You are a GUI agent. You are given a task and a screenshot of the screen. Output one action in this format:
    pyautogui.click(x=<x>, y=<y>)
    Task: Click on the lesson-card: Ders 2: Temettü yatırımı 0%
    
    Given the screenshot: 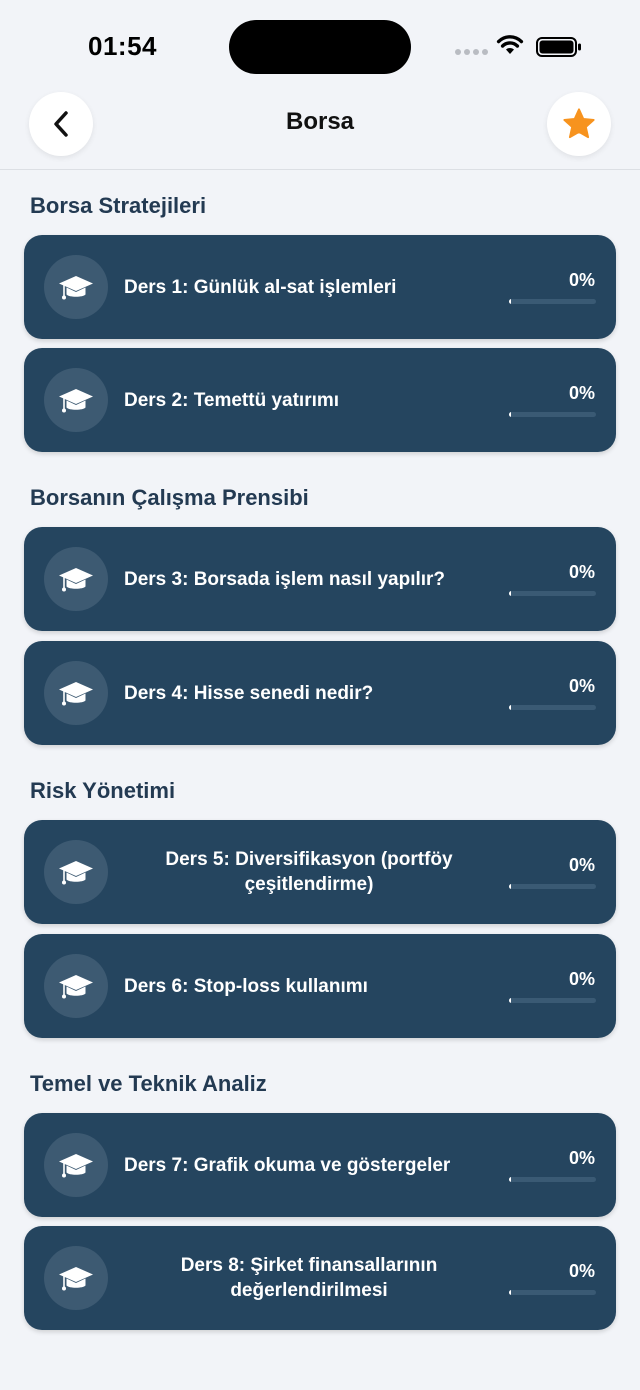 What is the action you would take?
    pyautogui.click(x=320, y=400)
    